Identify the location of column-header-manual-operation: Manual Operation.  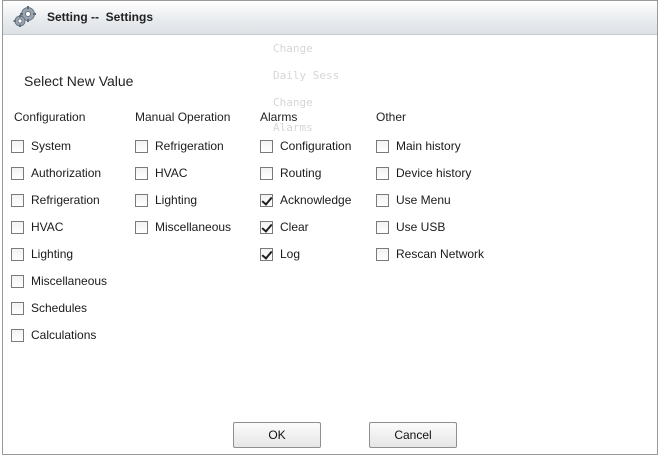
(183, 117).